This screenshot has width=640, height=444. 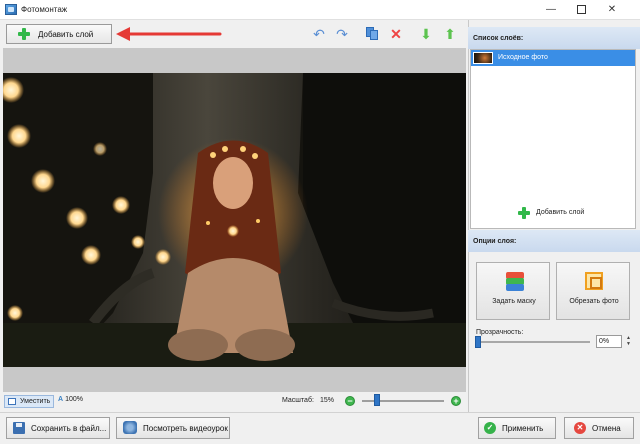 I want to click on undo-icon: ↶, so click(x=319, y=34).